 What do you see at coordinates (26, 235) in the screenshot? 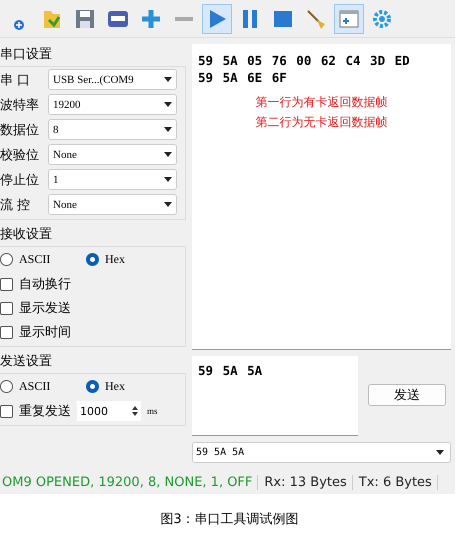
I see `group-title: 接收设置` at bounding box center [26, 235].